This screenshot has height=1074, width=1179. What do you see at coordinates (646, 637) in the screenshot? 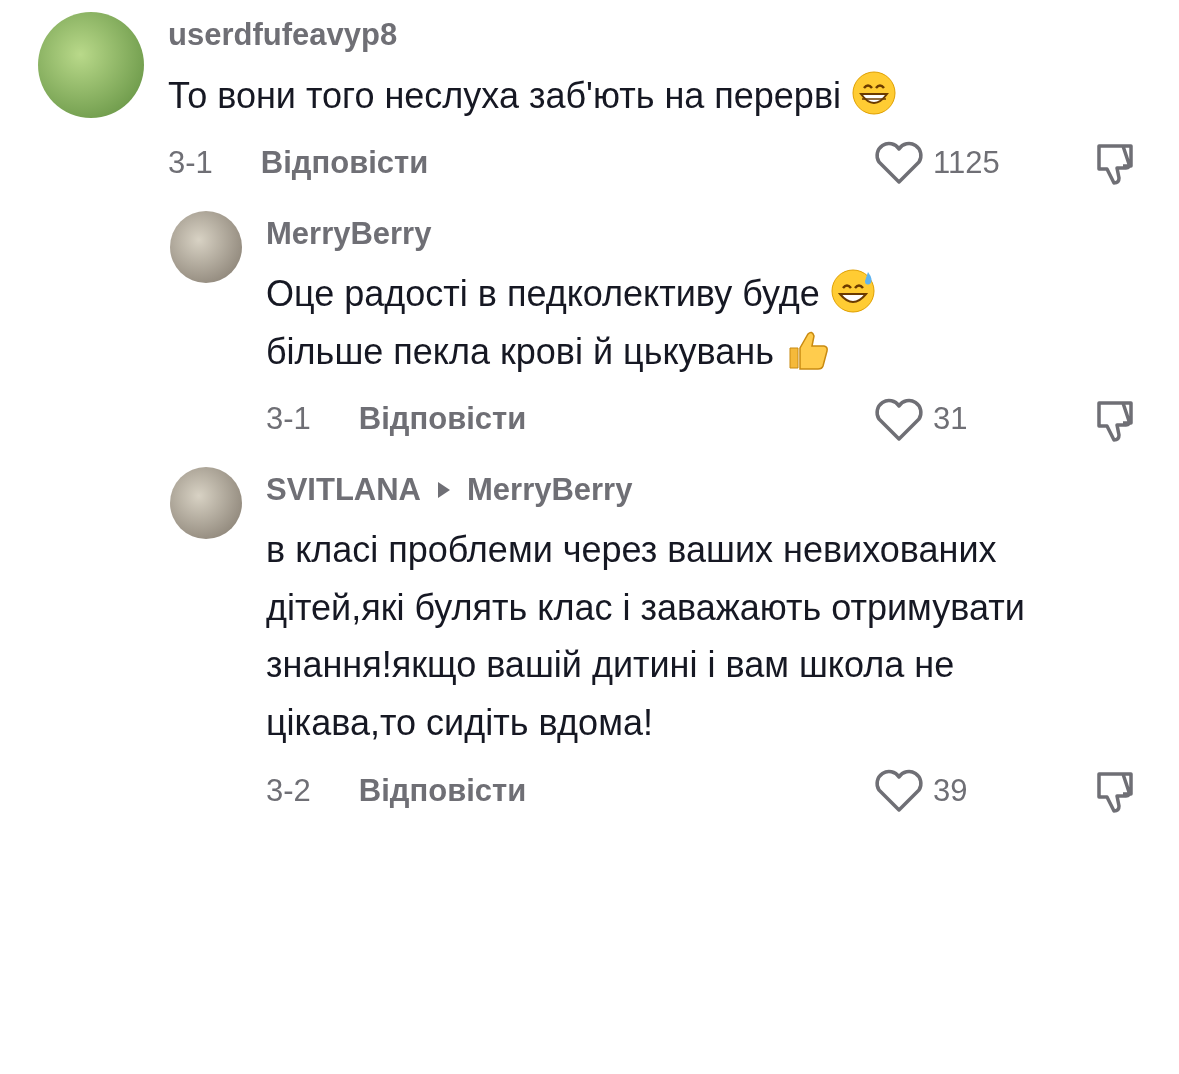
I see `comment-text: в класі проблеми через ваших невихованих дітей,які булять клас і заважають отримувати знання!якщо вашій дитині і вам школа не цікава,то сидіть вдома!` at bounding box center [646, 637].